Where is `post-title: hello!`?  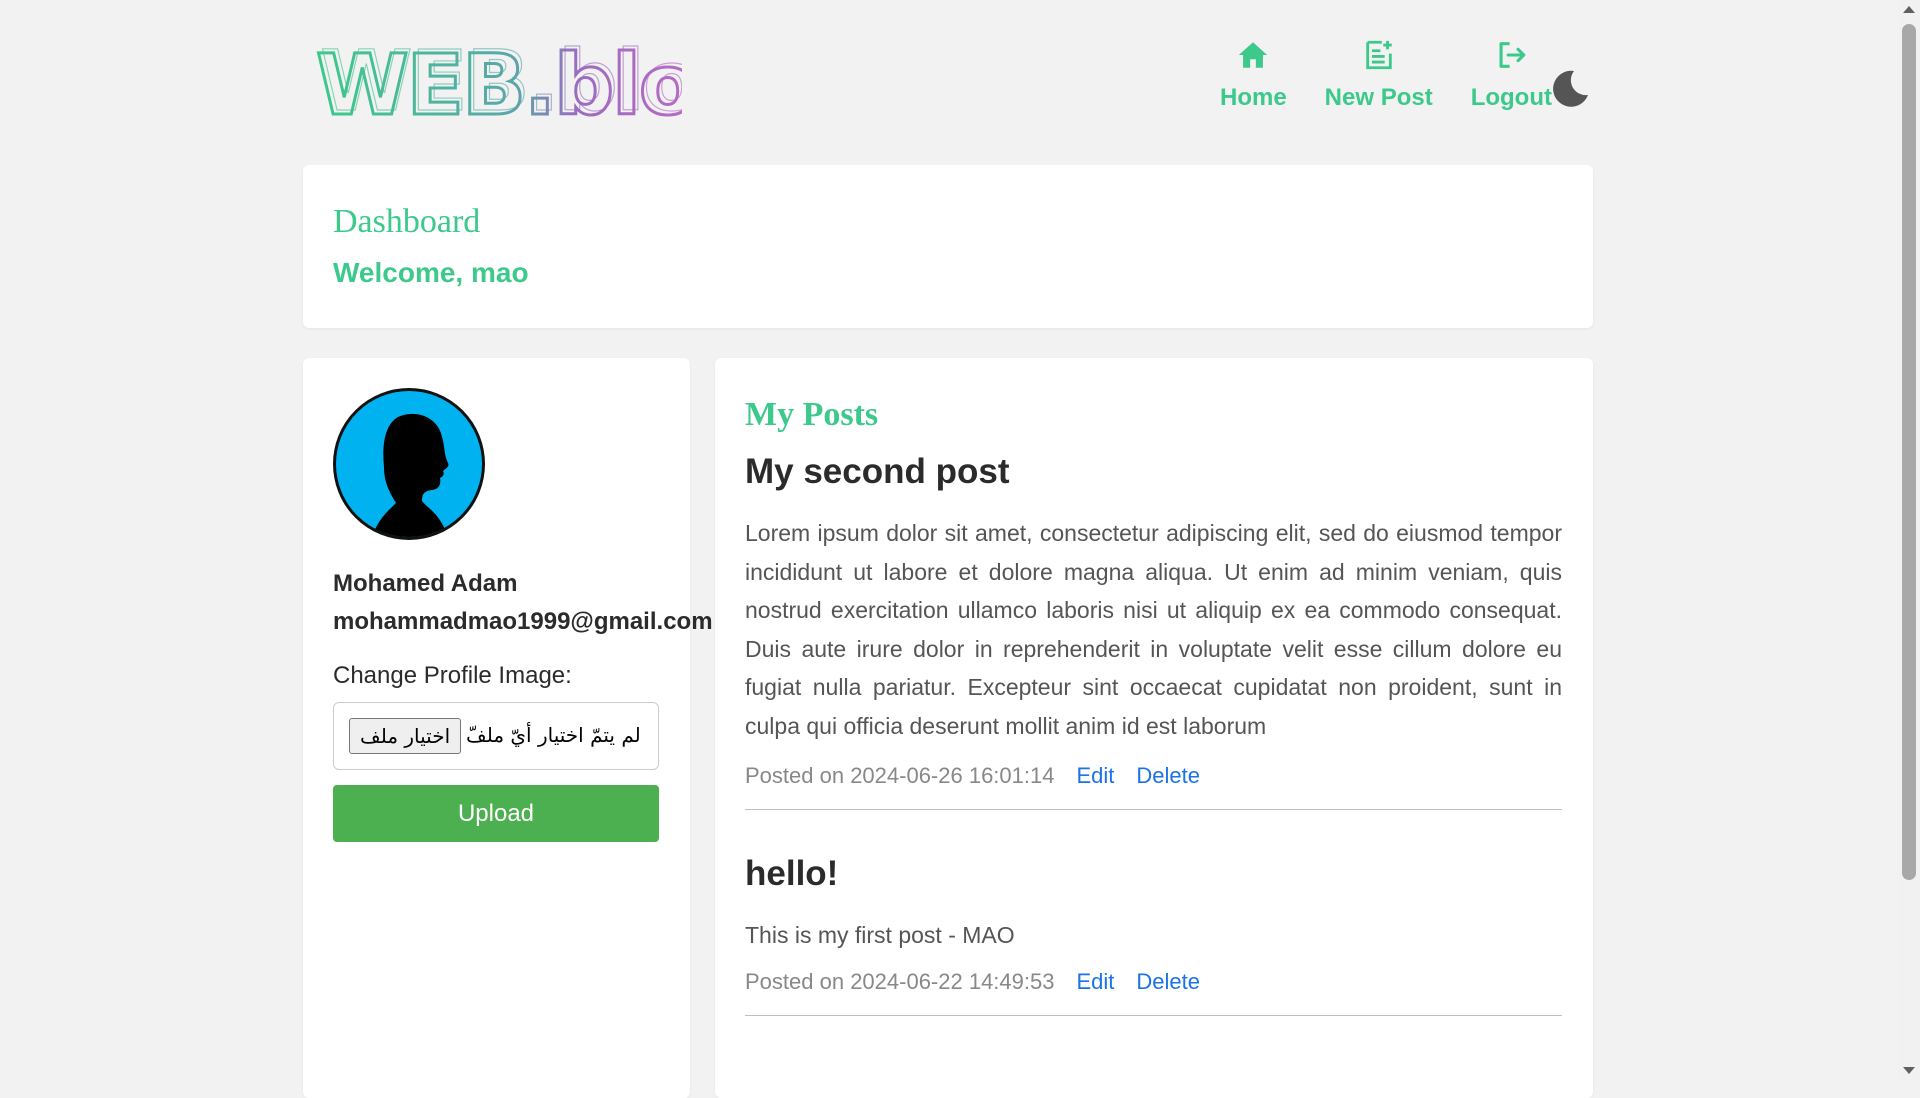
post-title: hello! is located at coordinates (792, 873).